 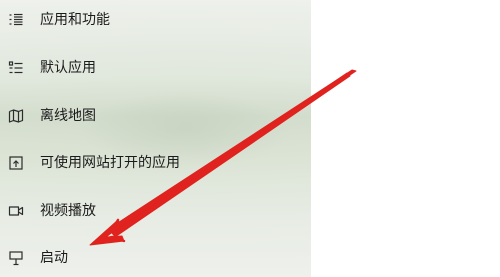 What do you see at coordinates (16, 211) in the screenshot?
I see `video-playback-icon` at bounding box center [16, 211].